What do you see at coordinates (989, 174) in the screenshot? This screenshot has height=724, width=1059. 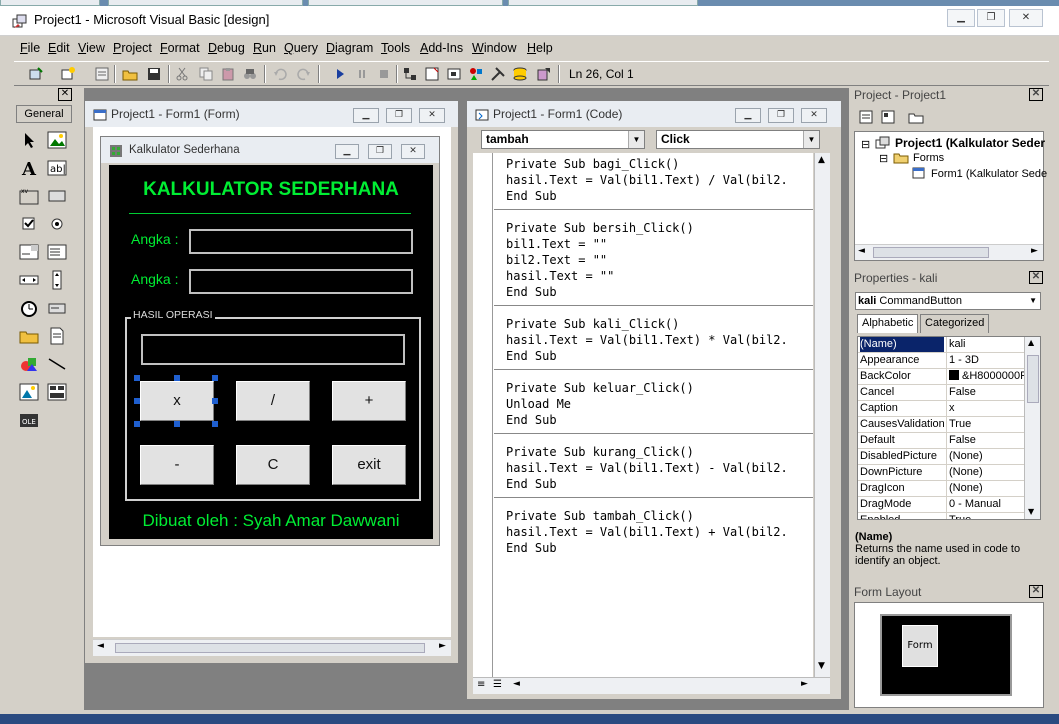 I see `tree-form1-node: Form1 (Kalkulator Sede` at bounding box center [989, 174].